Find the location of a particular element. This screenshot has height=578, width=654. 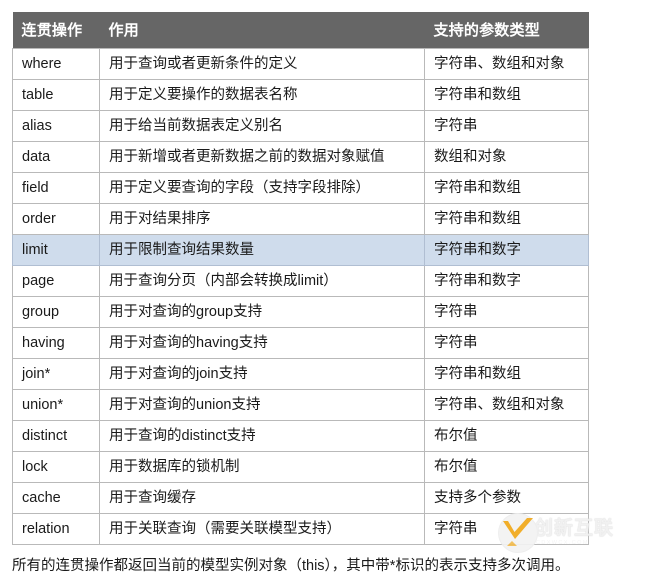

cell-description: 用于新增或者更新数据之前的数据对象赋值 is located at coordinates (262, 157).